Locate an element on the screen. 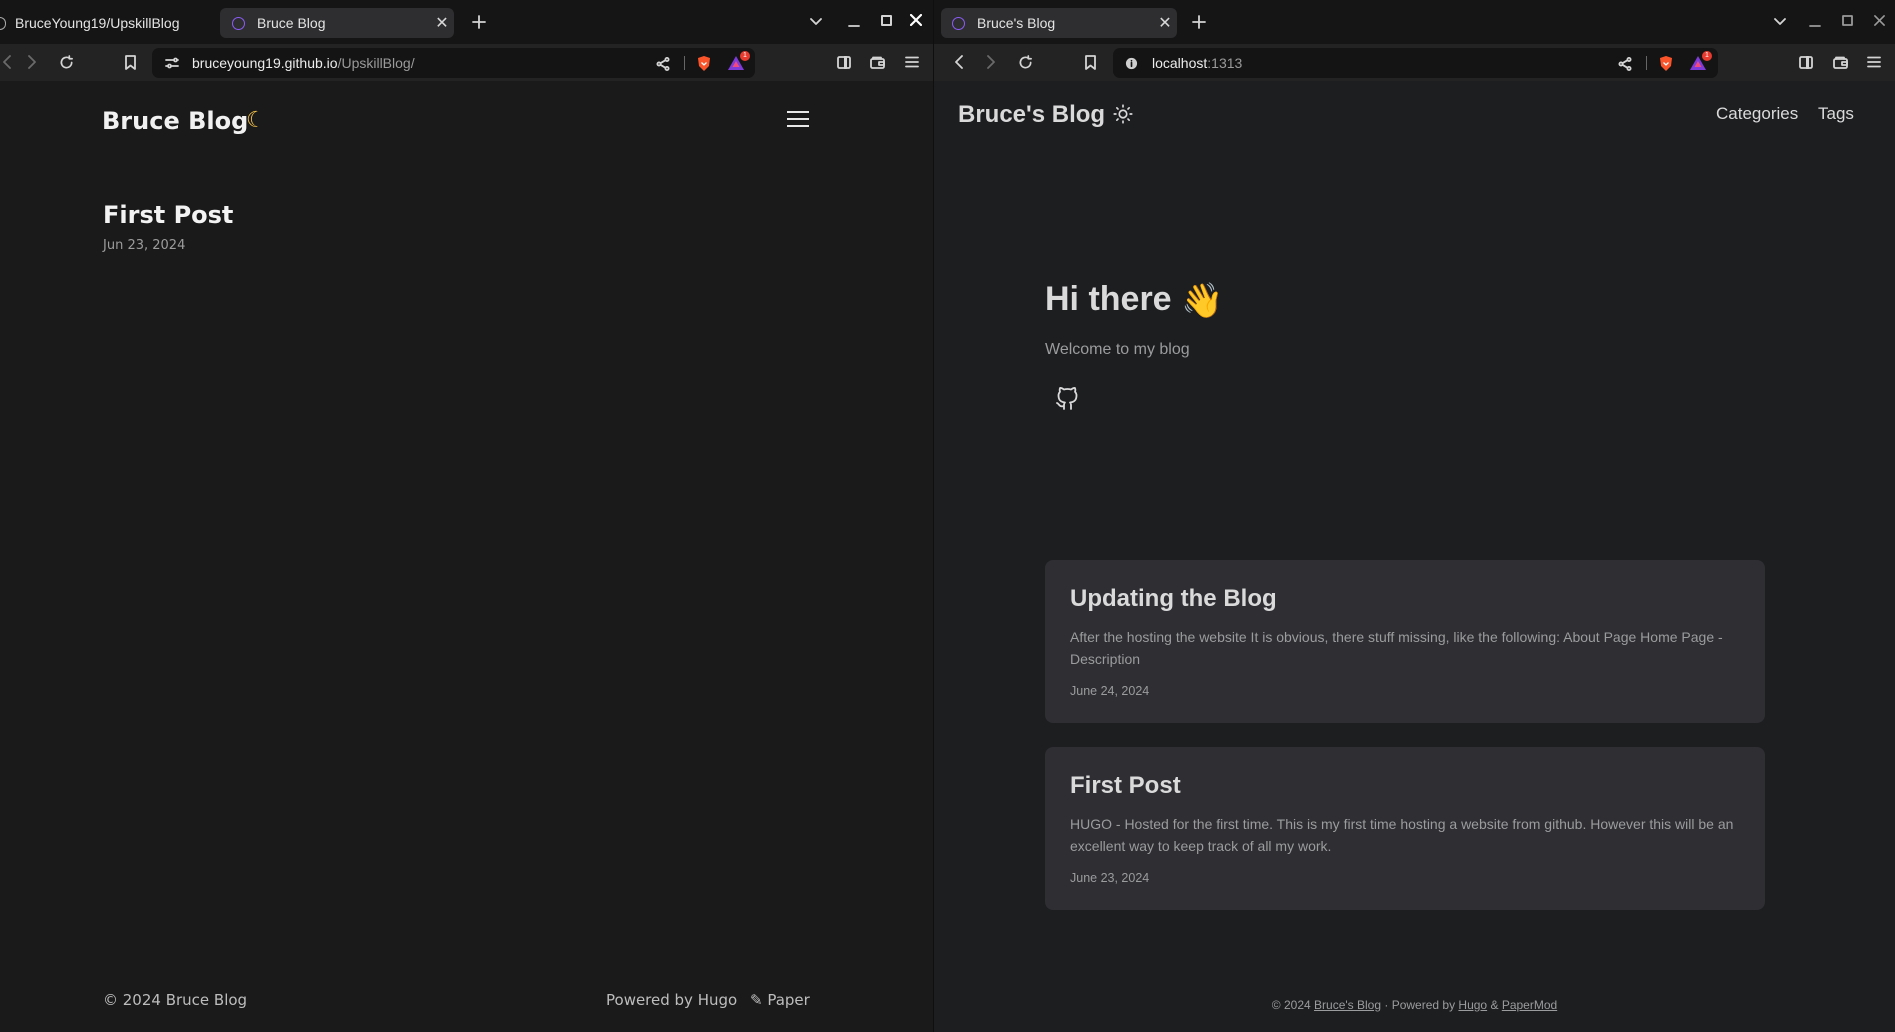 Image resolution: width=1895 pixels, height=1032 pixels. browser-toolbar: localhost:1313 1 is located at coordinates (1414, 62).